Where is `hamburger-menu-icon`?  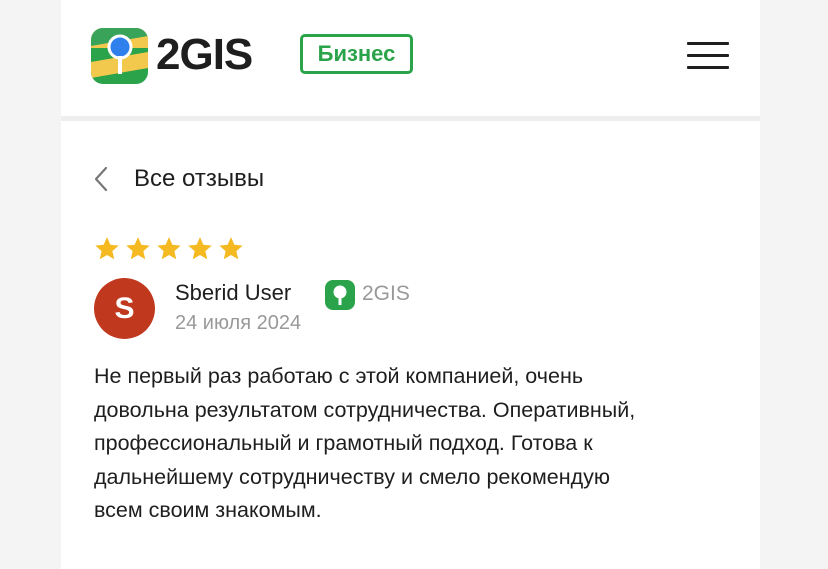 hamburger-menu-icon is located at coordinates (708, 56).